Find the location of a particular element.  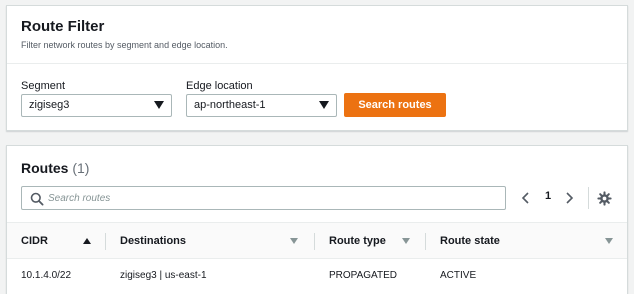

cell-destinations: zigiseg3 | us-east-1 is located at coordinates (163, 275).